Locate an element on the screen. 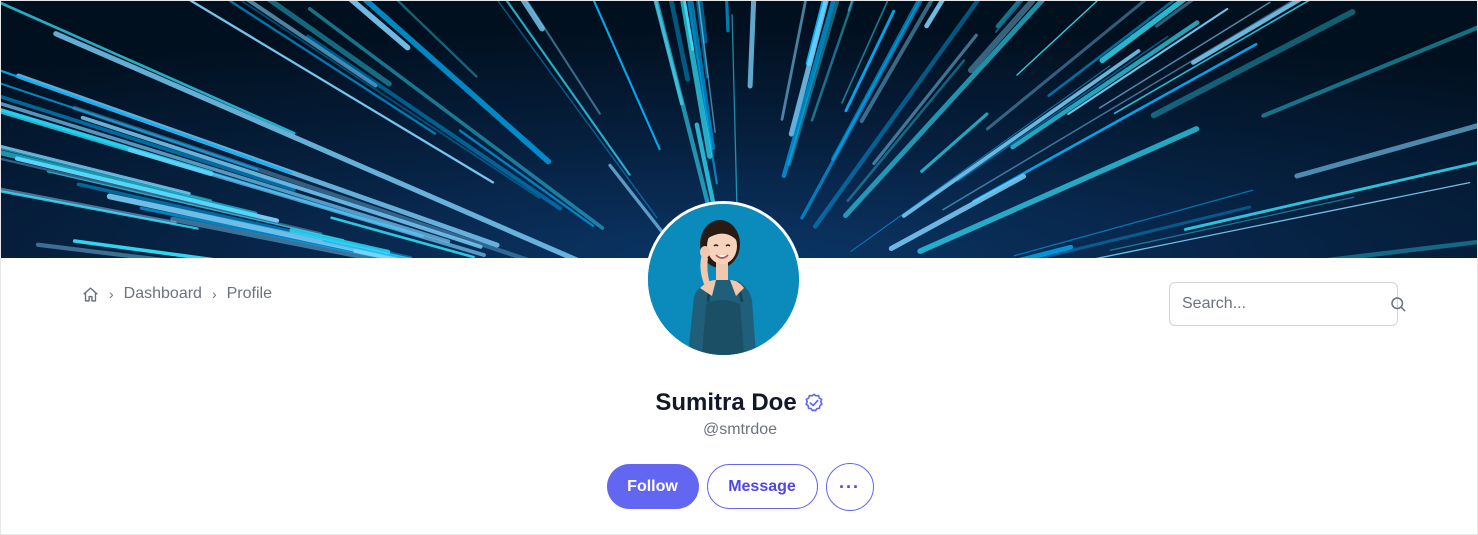  breadcrumb-profile: Profile is located at coordinates (249, 294).